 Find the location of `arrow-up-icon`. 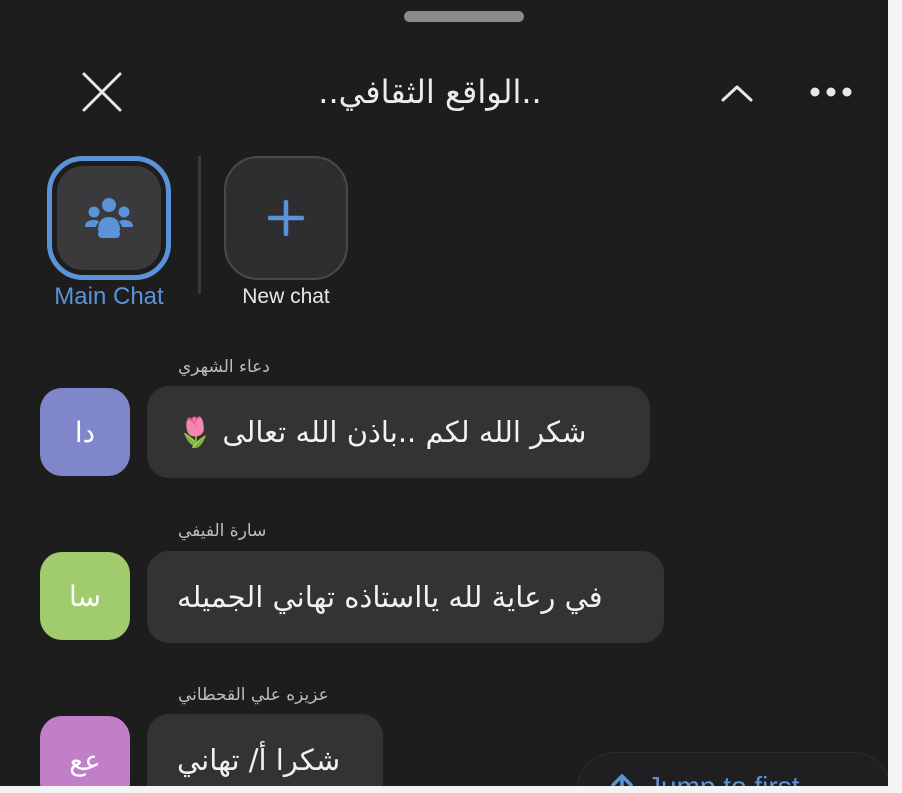

arrow-up-icon is located at coordinates (622, 780).